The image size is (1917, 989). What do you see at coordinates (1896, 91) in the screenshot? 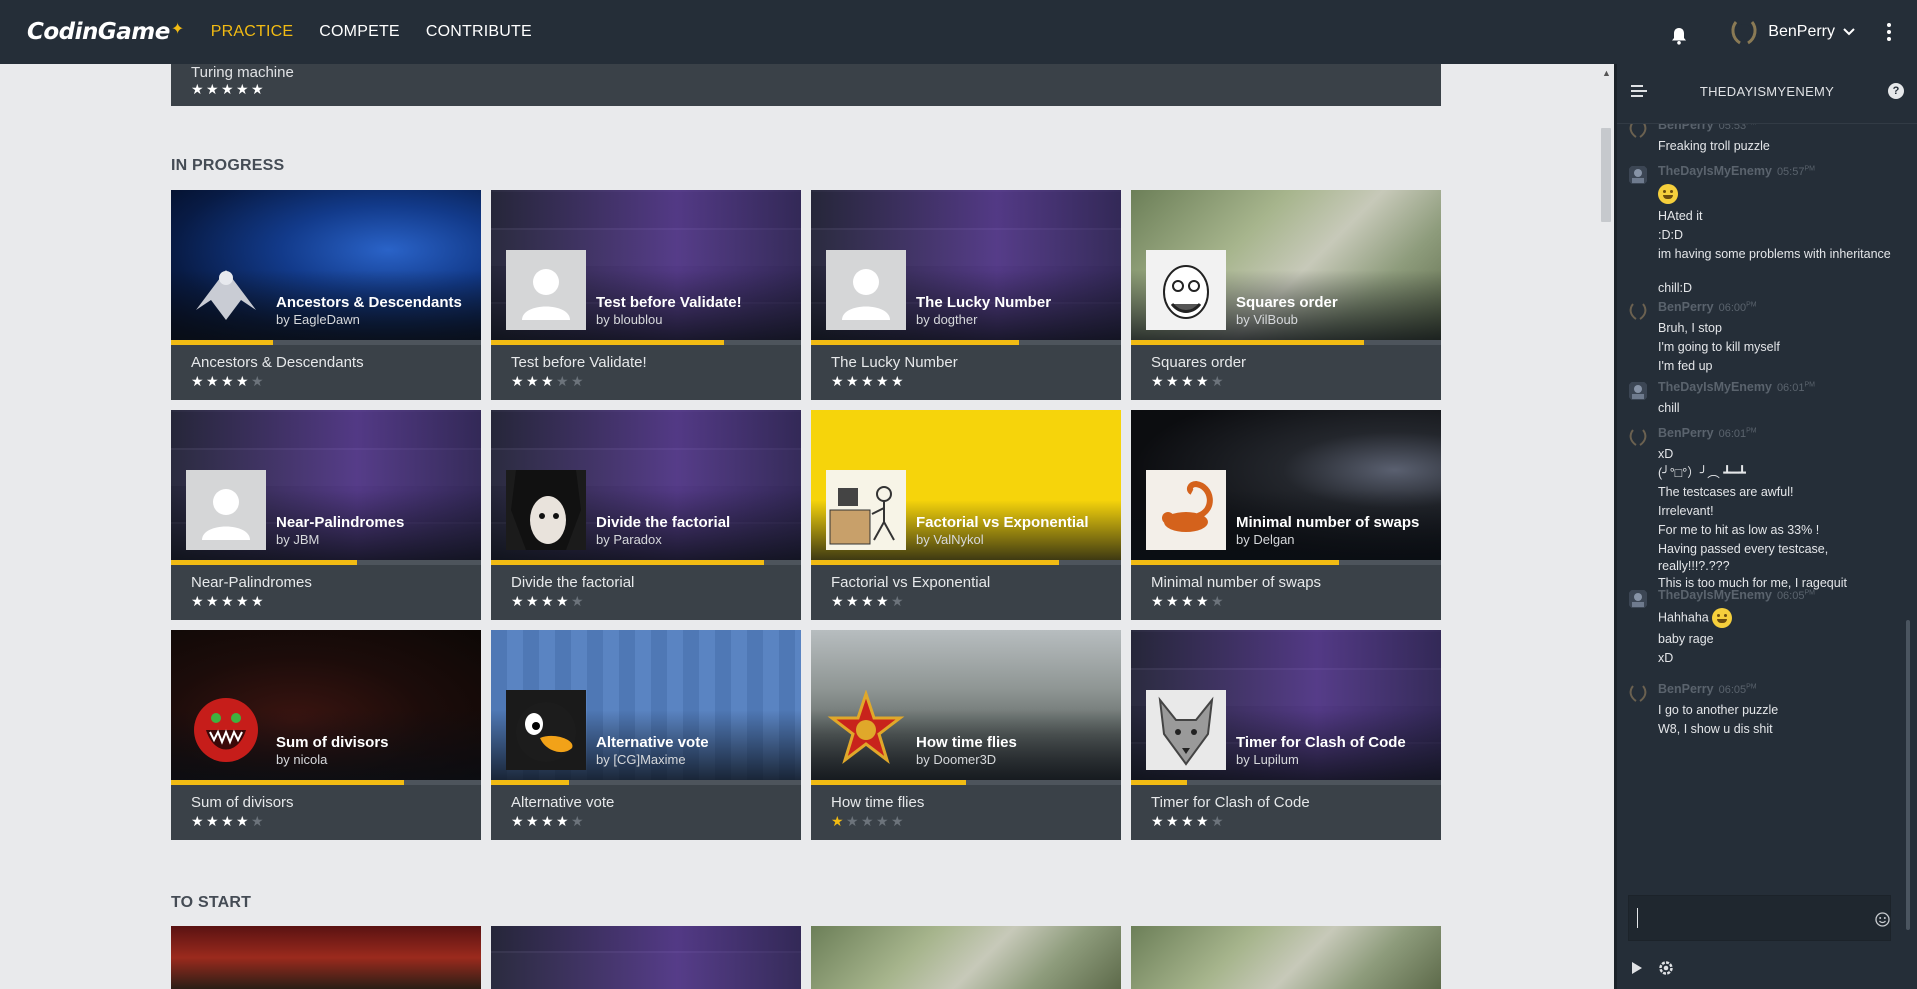
I see `help-icon: ?` at bounding box center [1896, 91].